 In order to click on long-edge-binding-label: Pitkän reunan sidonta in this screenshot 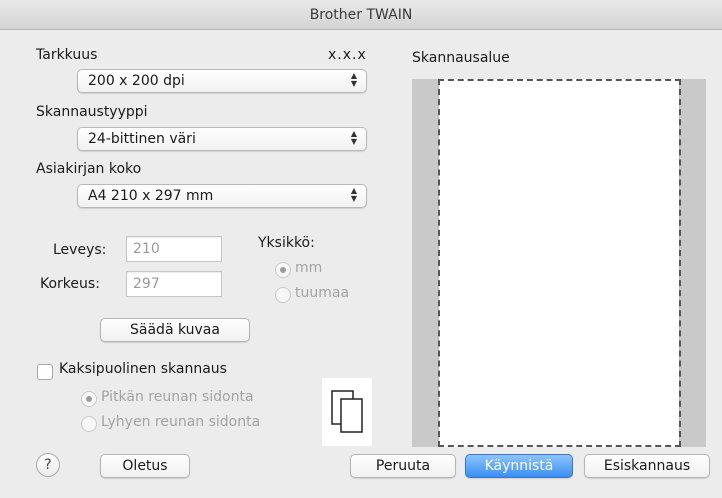, I will do `click(177, 397)`.